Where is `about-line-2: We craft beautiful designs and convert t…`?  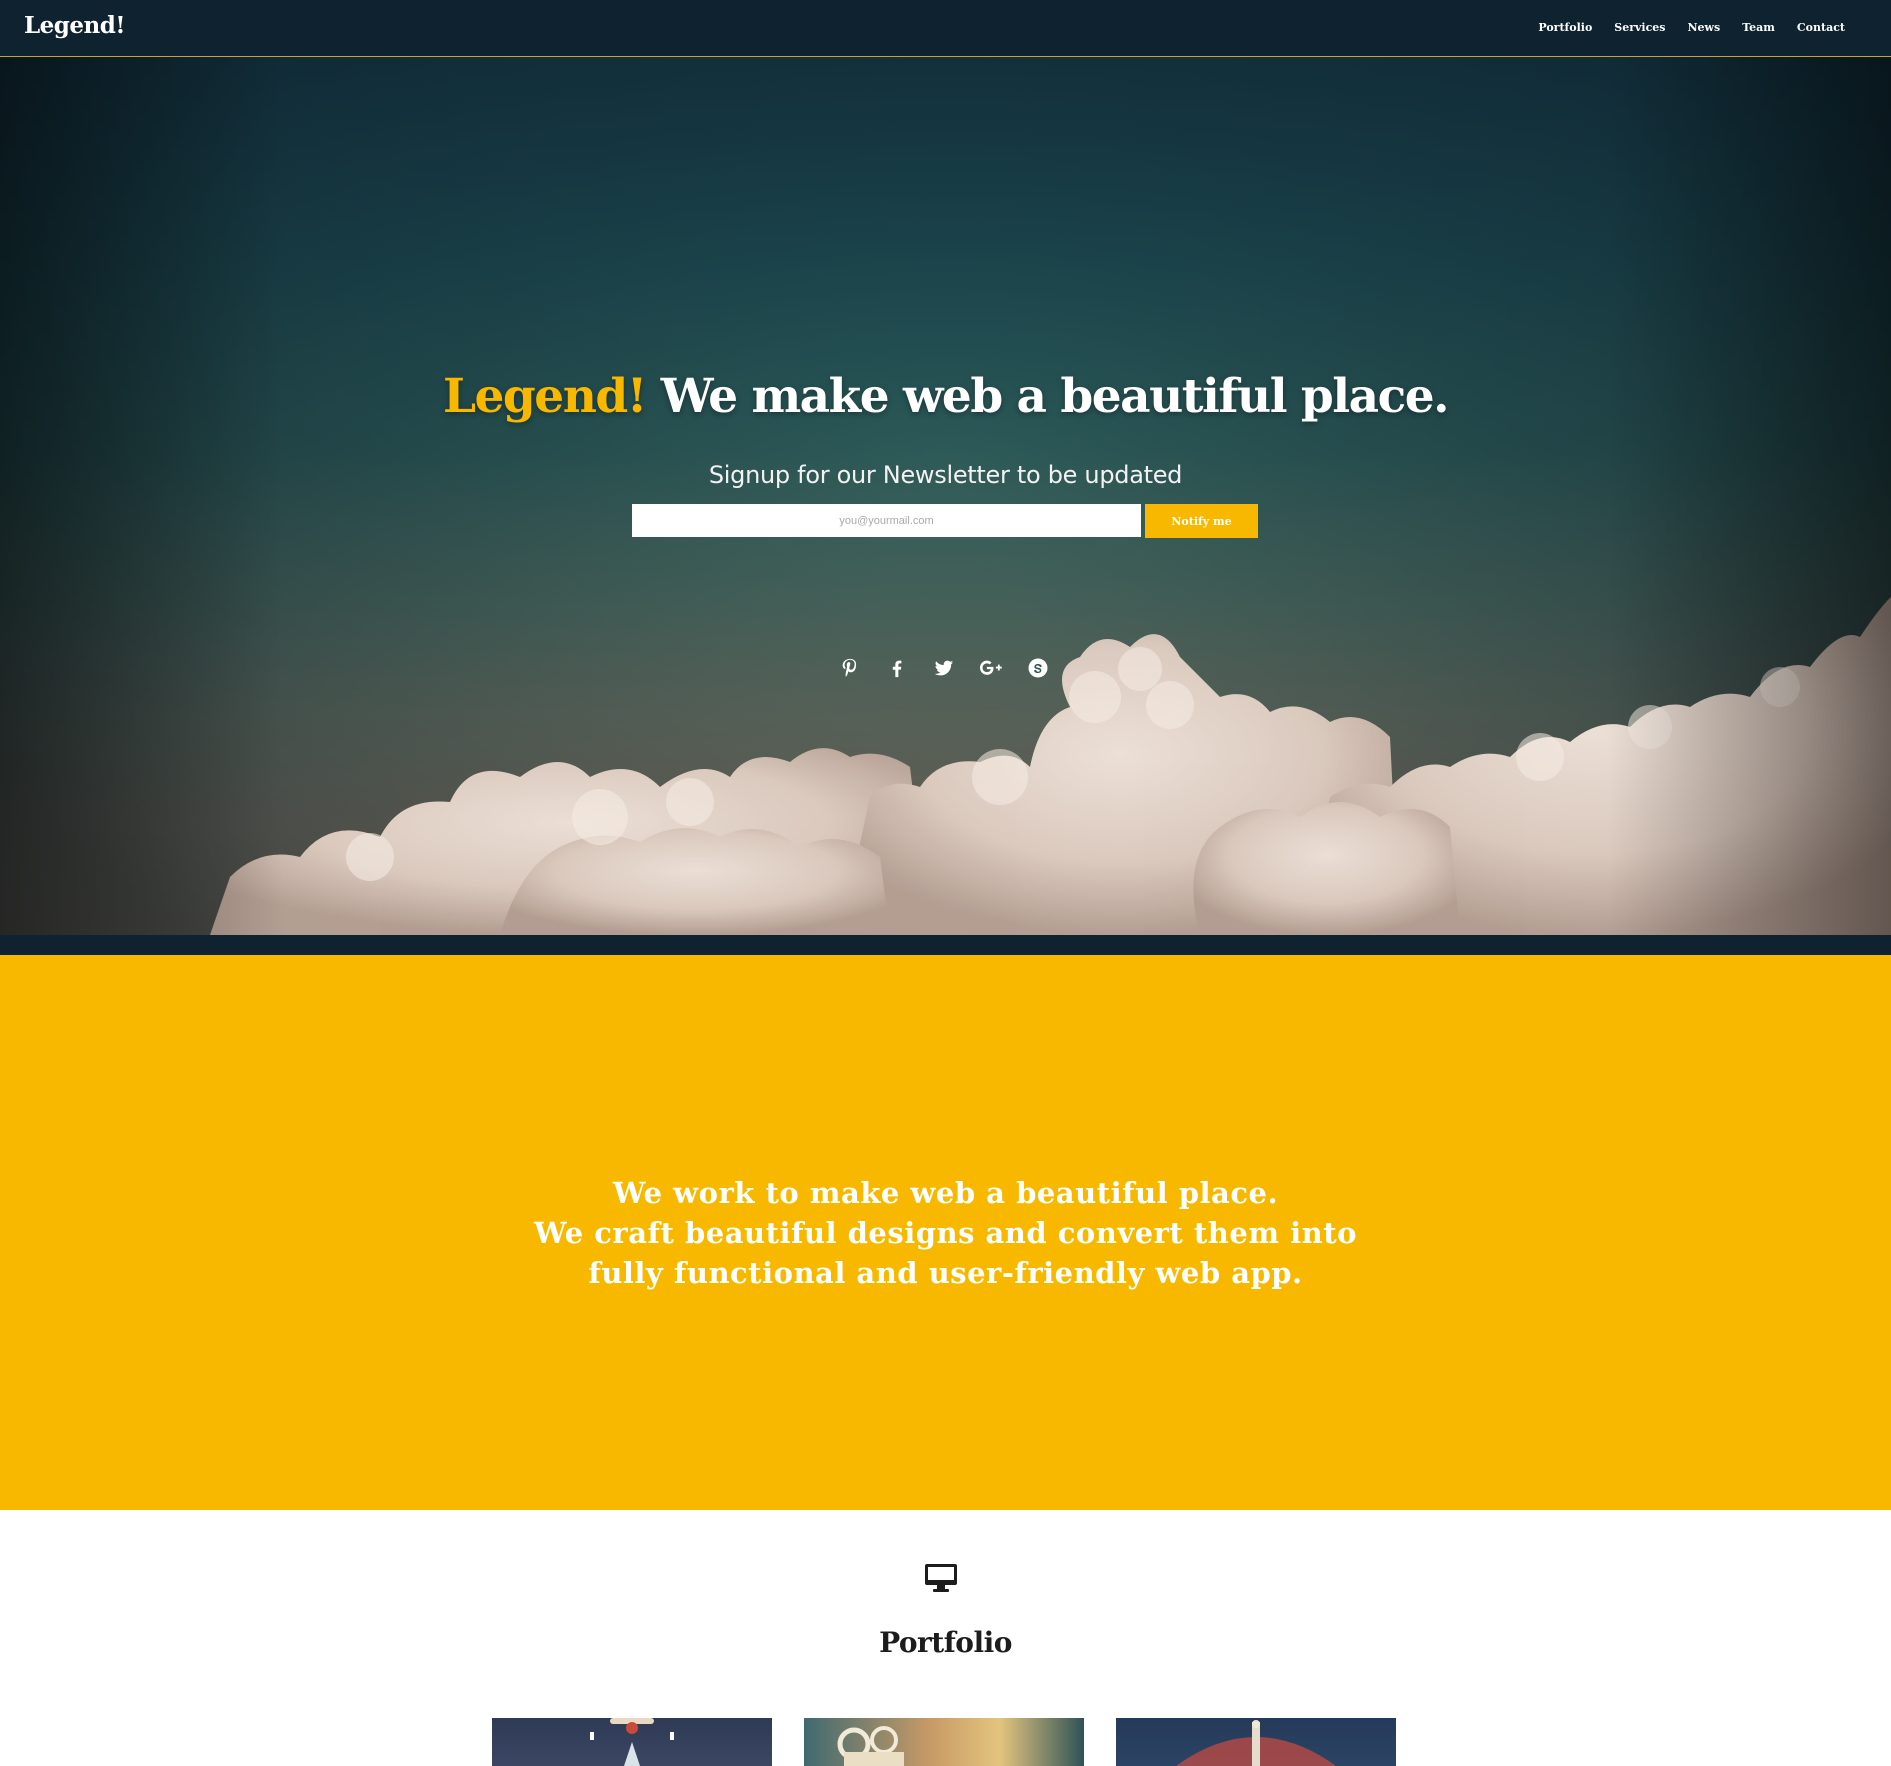
about-line-2: We craft beautiful designs and convert t… is located at coordinates (945, 1233).